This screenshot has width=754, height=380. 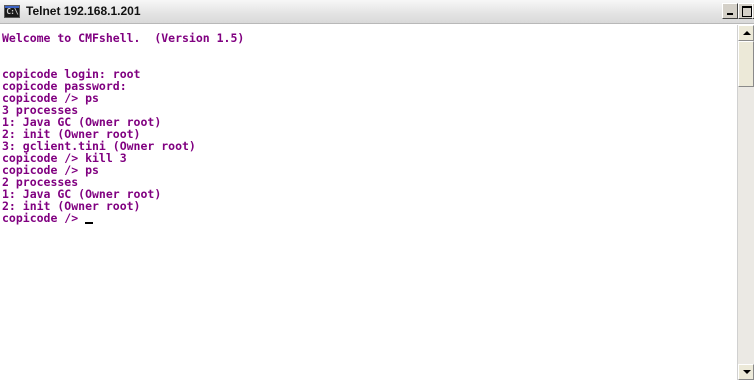 I want to click on scroll-up-button, so click(x=746, y=33).